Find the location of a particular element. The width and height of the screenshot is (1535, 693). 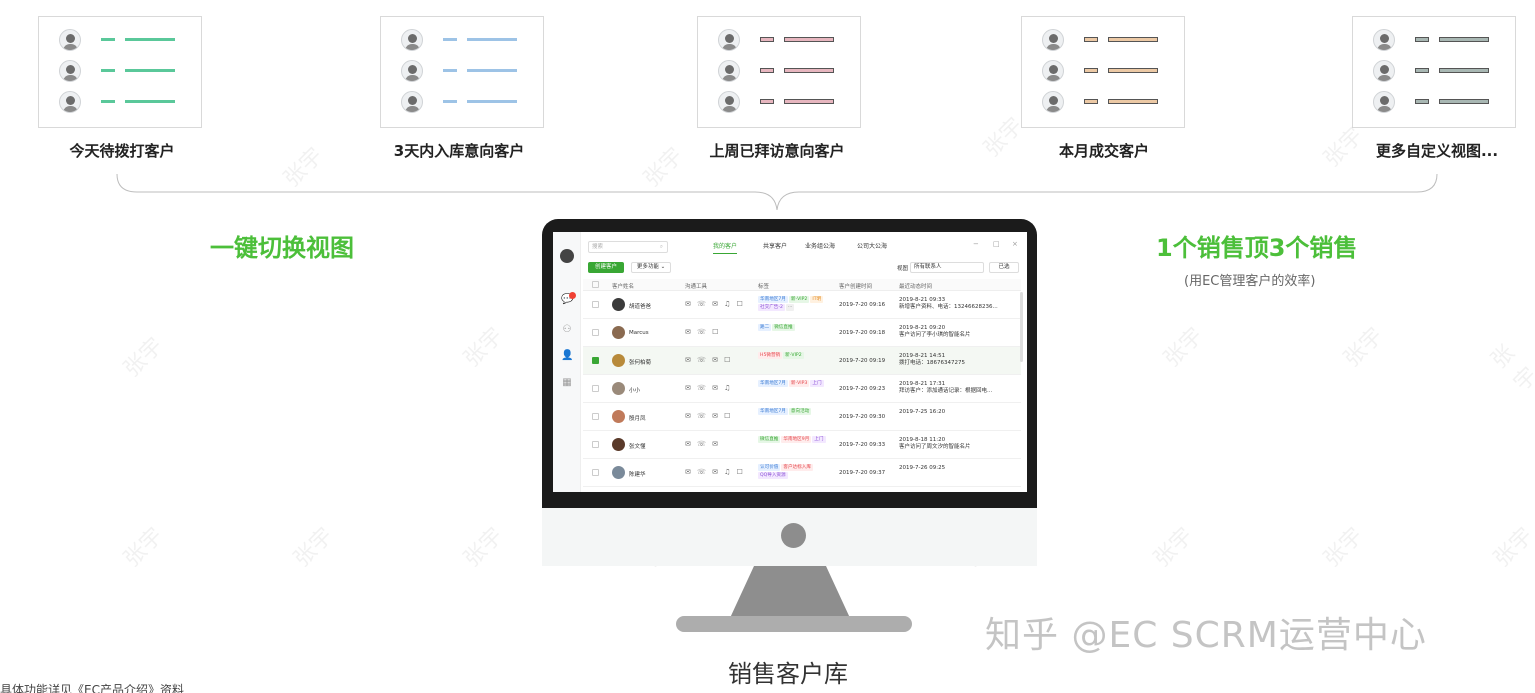

tab-company-pool: 公司大公海 is located at coordinates (872, 247).